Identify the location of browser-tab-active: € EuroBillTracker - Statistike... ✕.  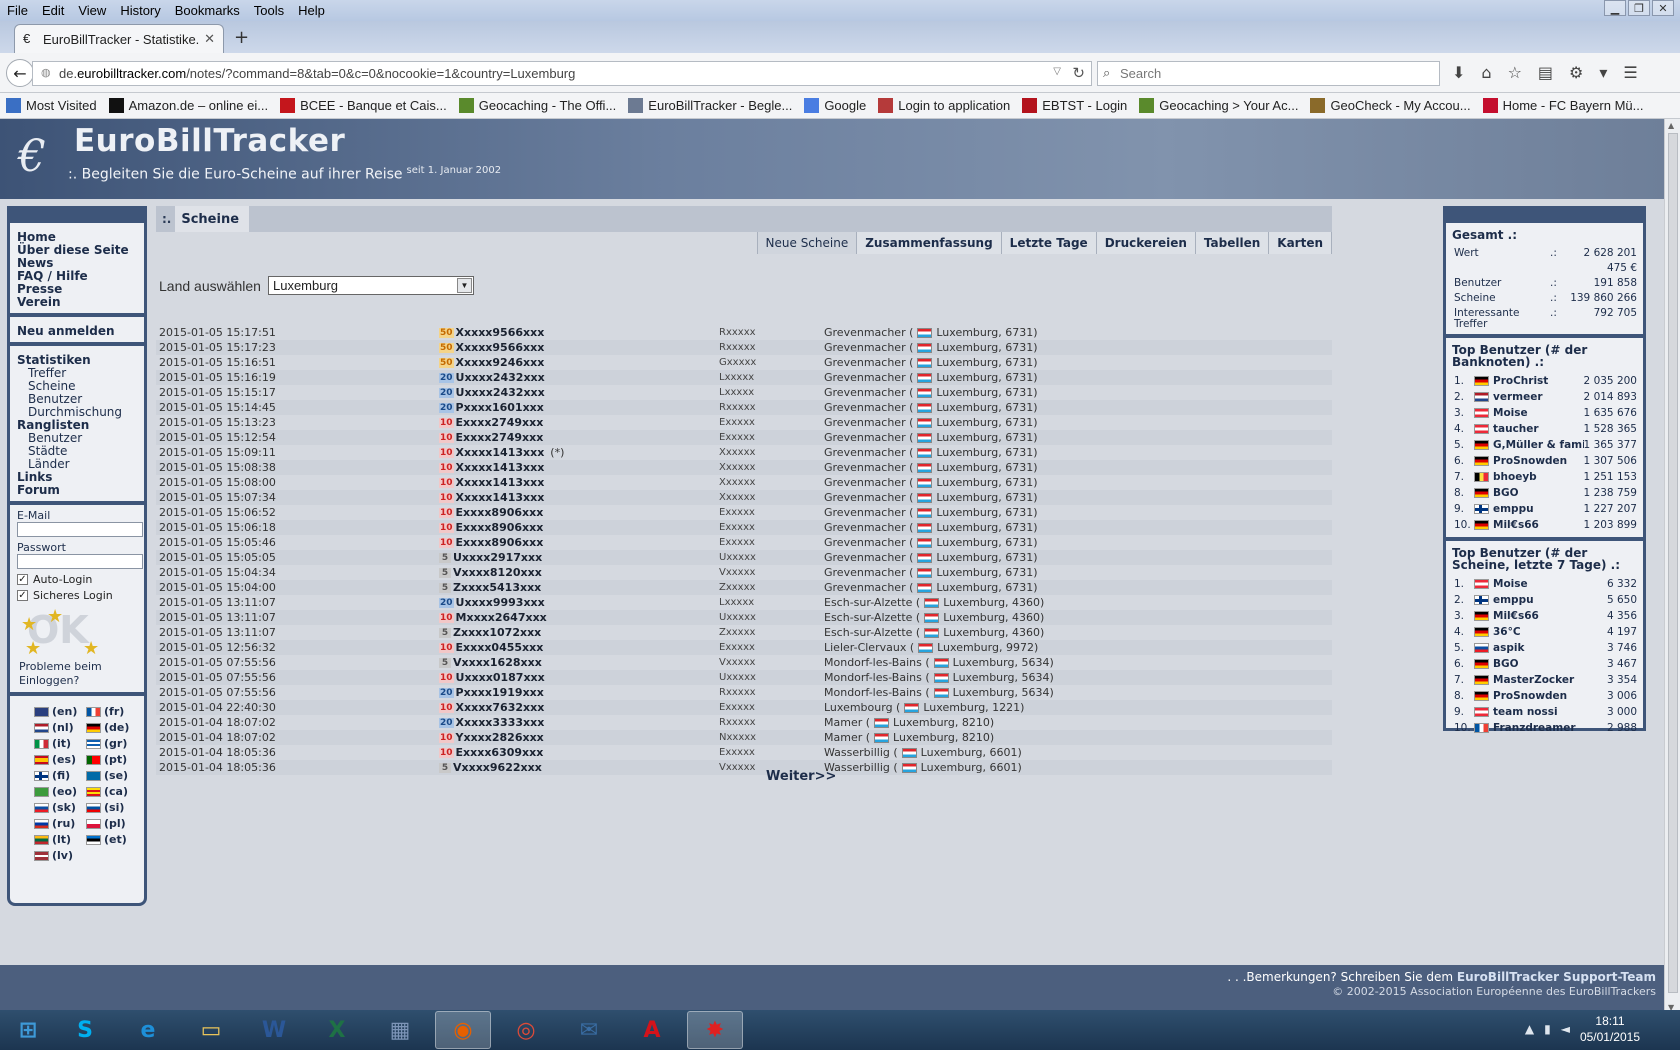
(119, 38).